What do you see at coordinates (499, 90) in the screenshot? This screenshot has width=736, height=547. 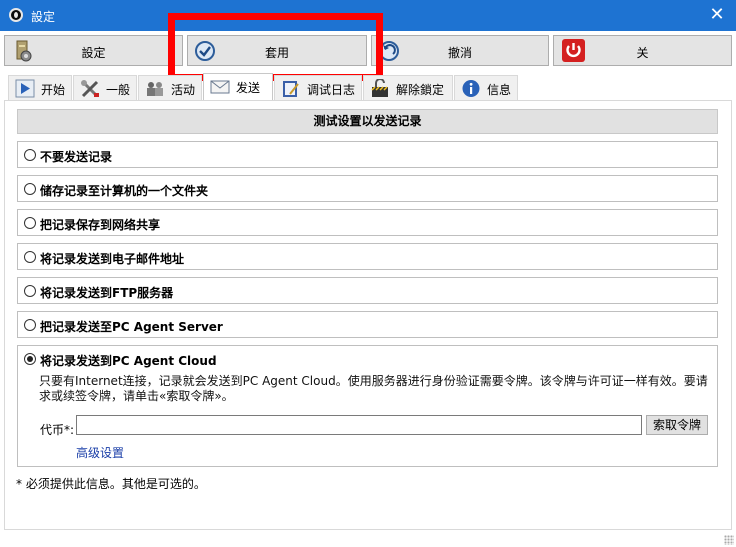 I see `tab-label: 信息` at bounding box center [499, 90].